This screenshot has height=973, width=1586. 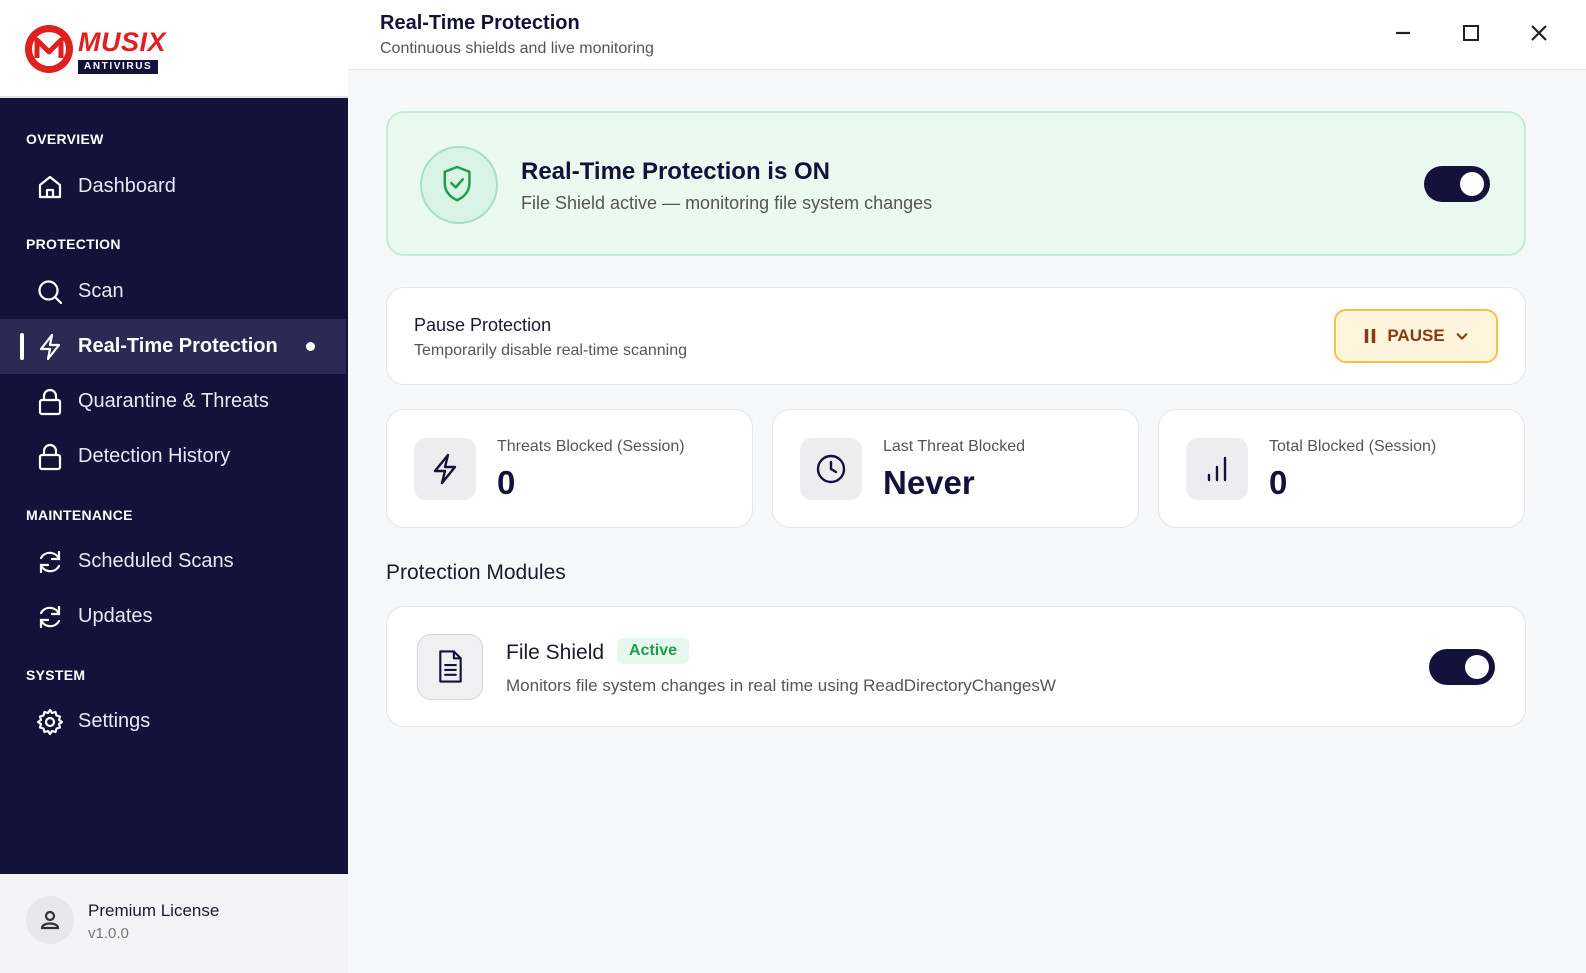 I want to click on brand-name: MUSIX, so click(x=122, y=42).